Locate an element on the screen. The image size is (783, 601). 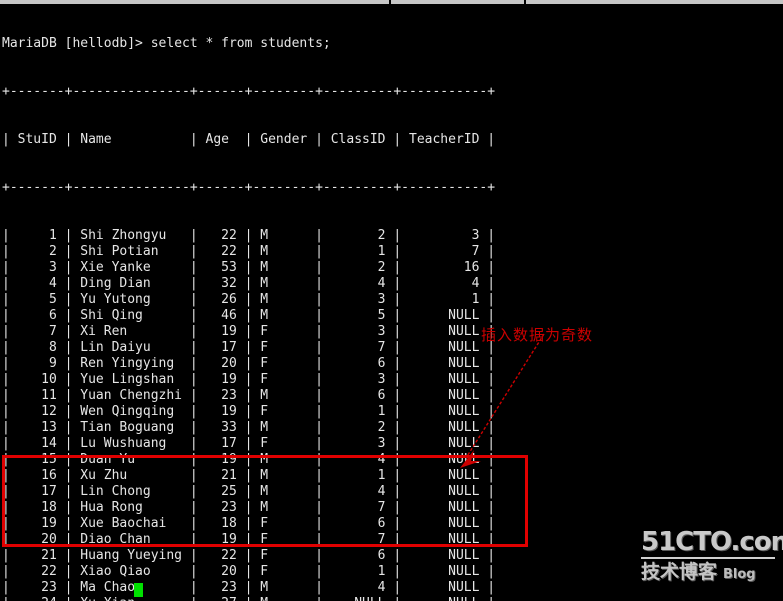
terminal-cursor is located at coordinates (138, 590).